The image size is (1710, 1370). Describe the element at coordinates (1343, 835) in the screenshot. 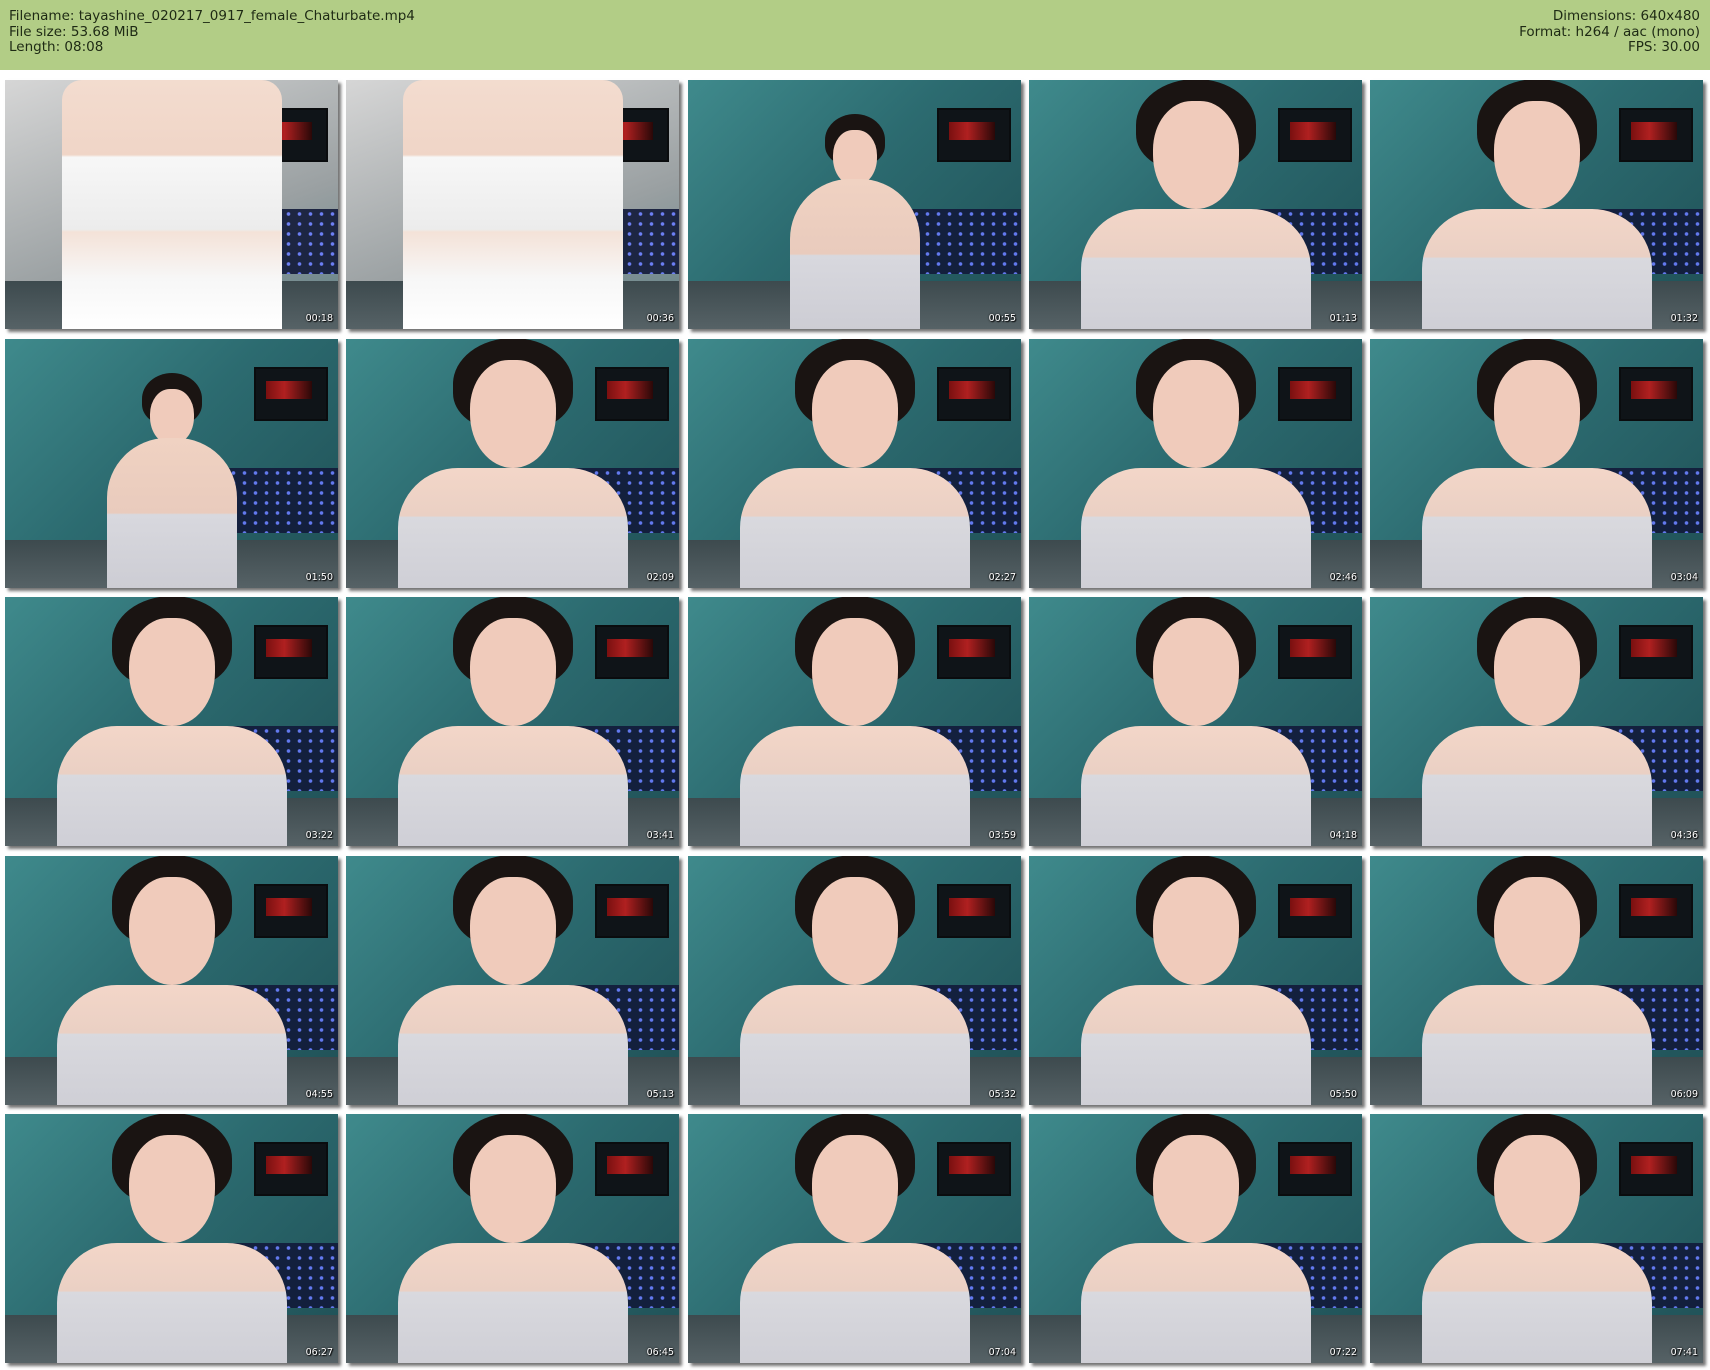

I see `frame-timestamp: 04:18` at that location.